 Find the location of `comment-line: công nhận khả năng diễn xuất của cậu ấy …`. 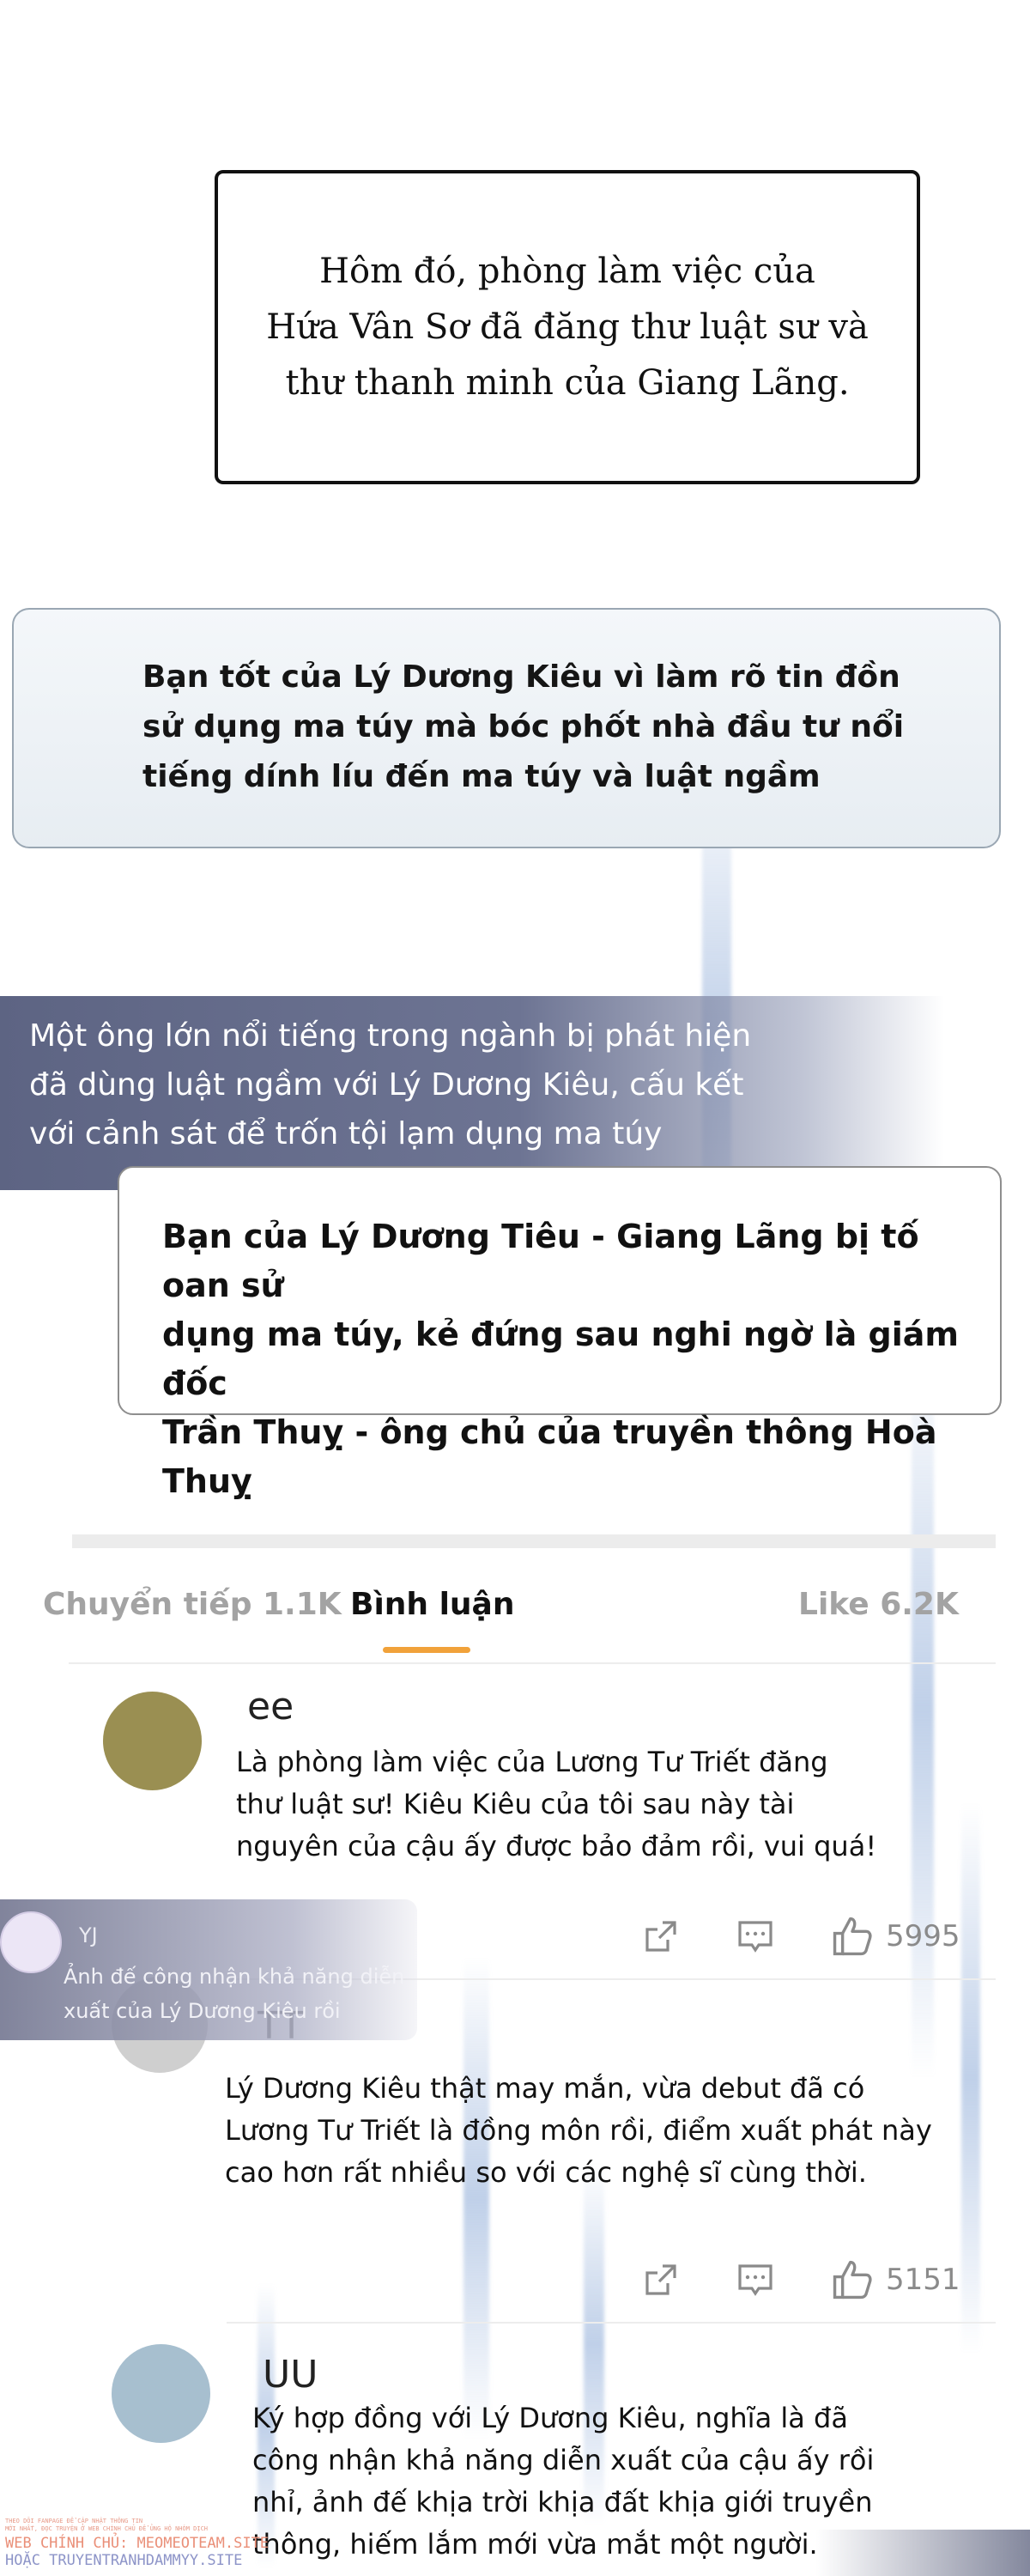

comment-line: công nhận khả năng diễn xuất của cậu ấy … is located at coordinates (563, 2460).